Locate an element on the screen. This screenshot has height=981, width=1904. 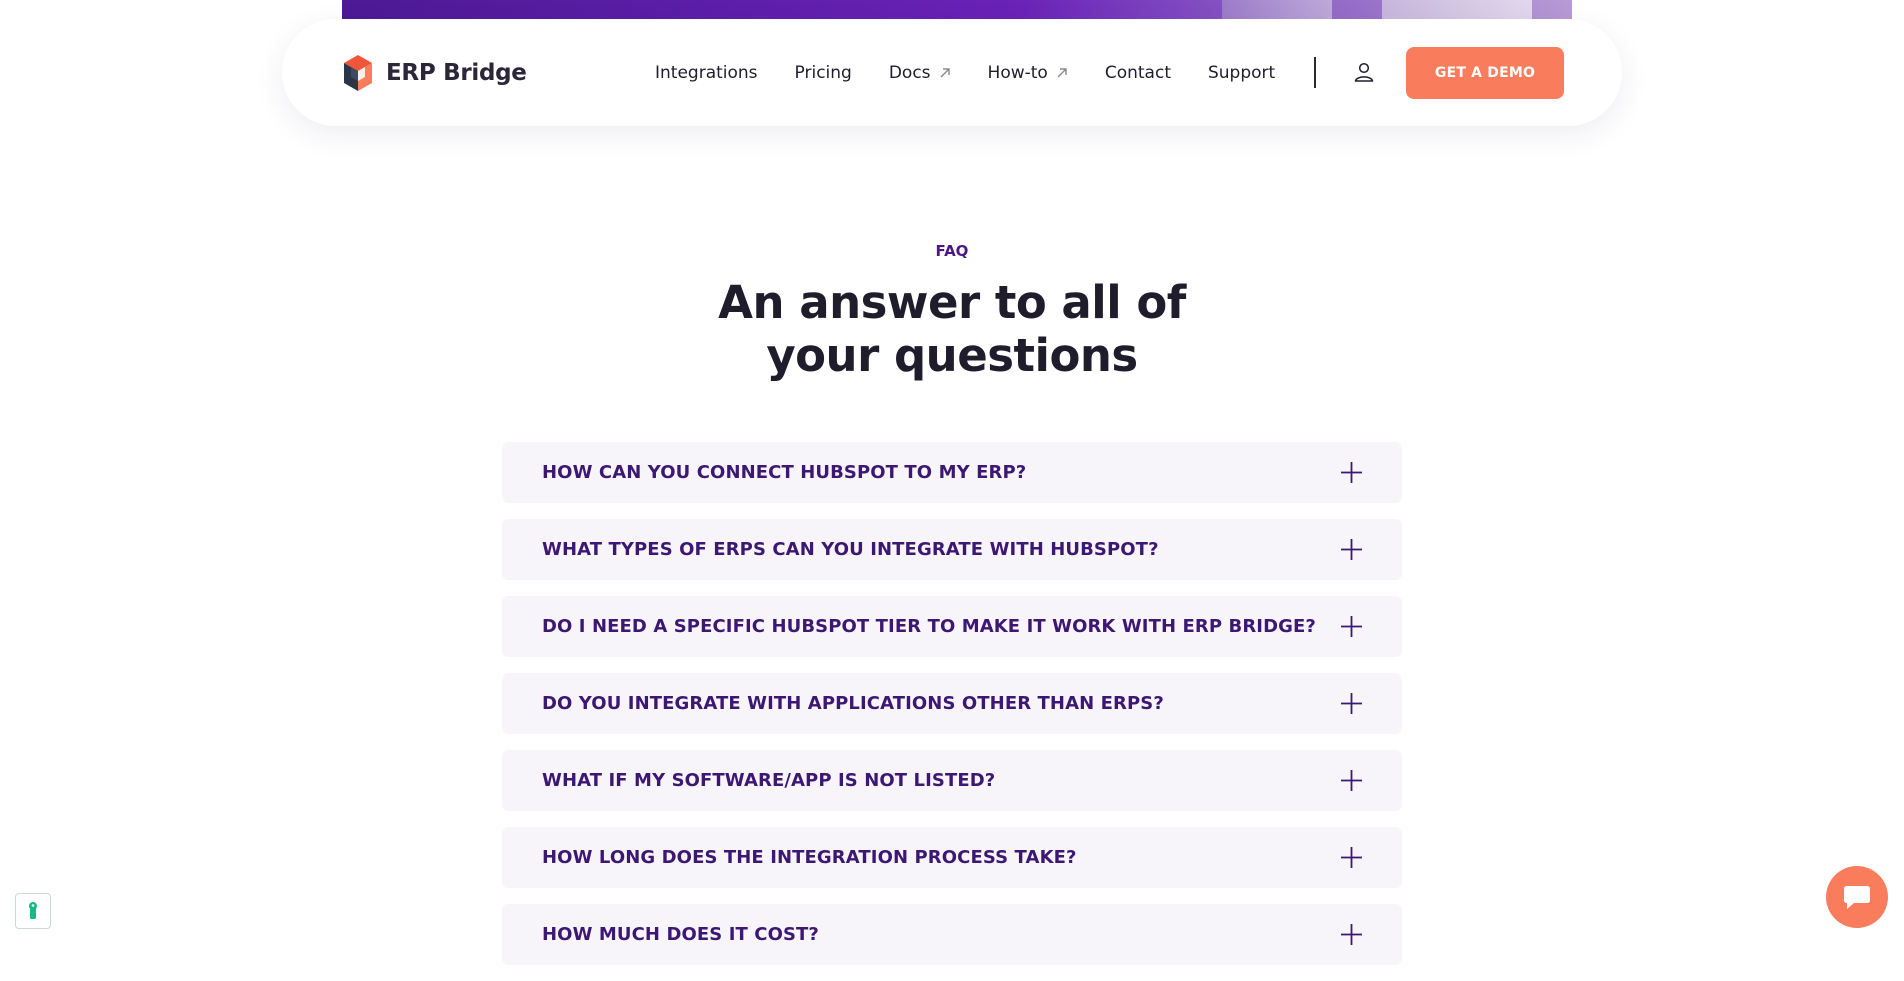
nav-support-label: Support is located at coordinates (1241, 72).